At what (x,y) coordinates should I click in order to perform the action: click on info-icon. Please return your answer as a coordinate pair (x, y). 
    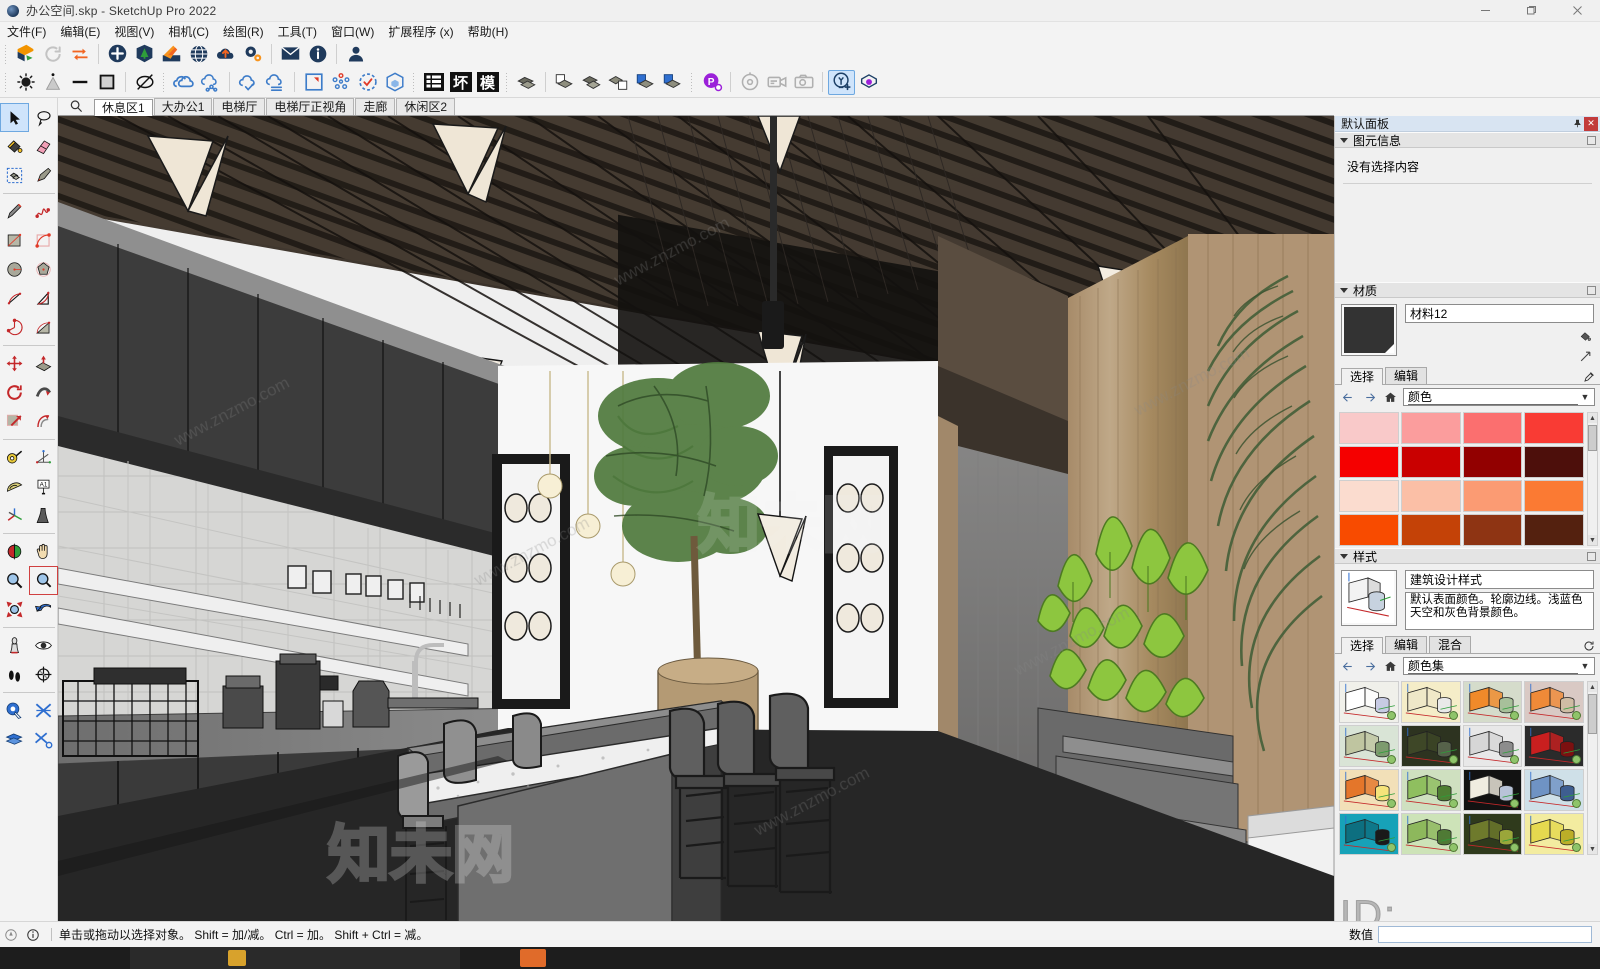
    Looking at the image, I should click on (317, 53).